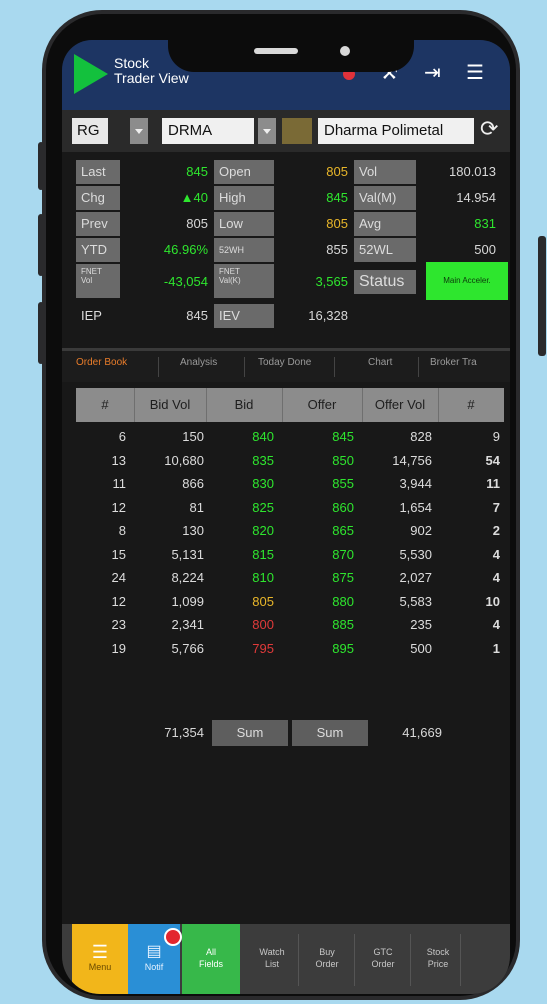 The height and width of the screenshot is (1004, 547). Describe the element at coordinates (139, 131) in the screenshot. I see `board-dropdown-arrow-icon` at that location.